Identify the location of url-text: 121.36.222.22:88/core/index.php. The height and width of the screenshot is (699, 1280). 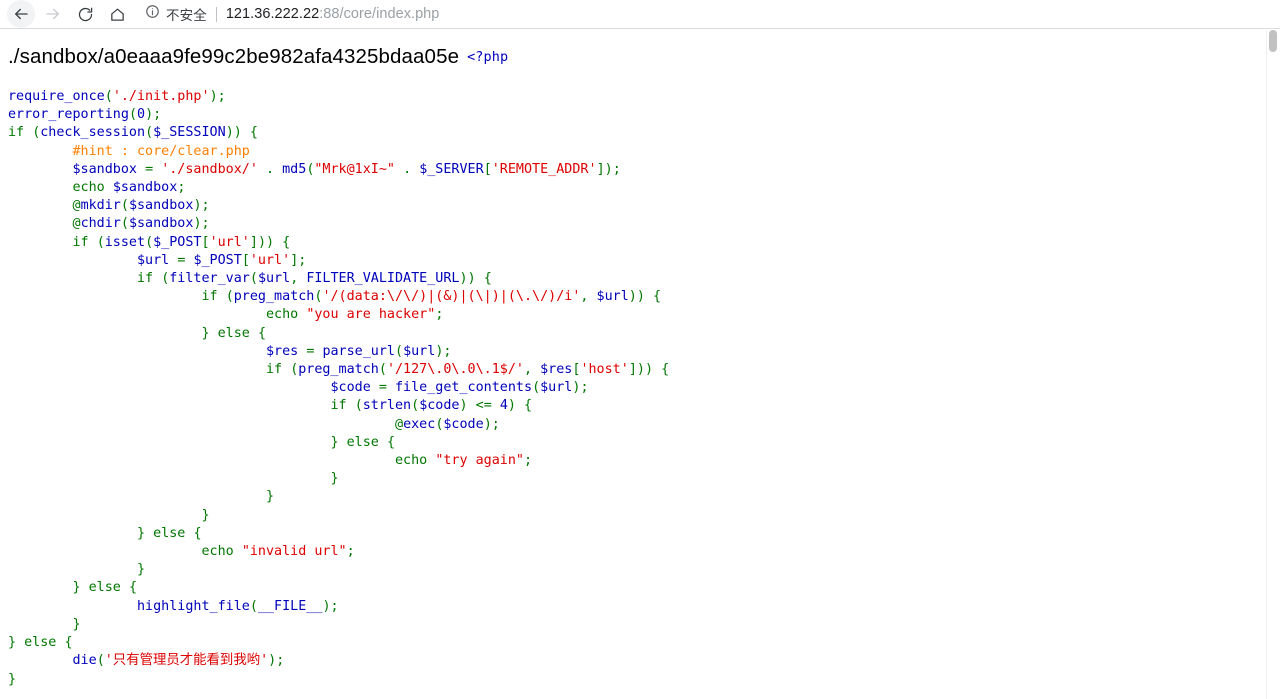
(333, 14).